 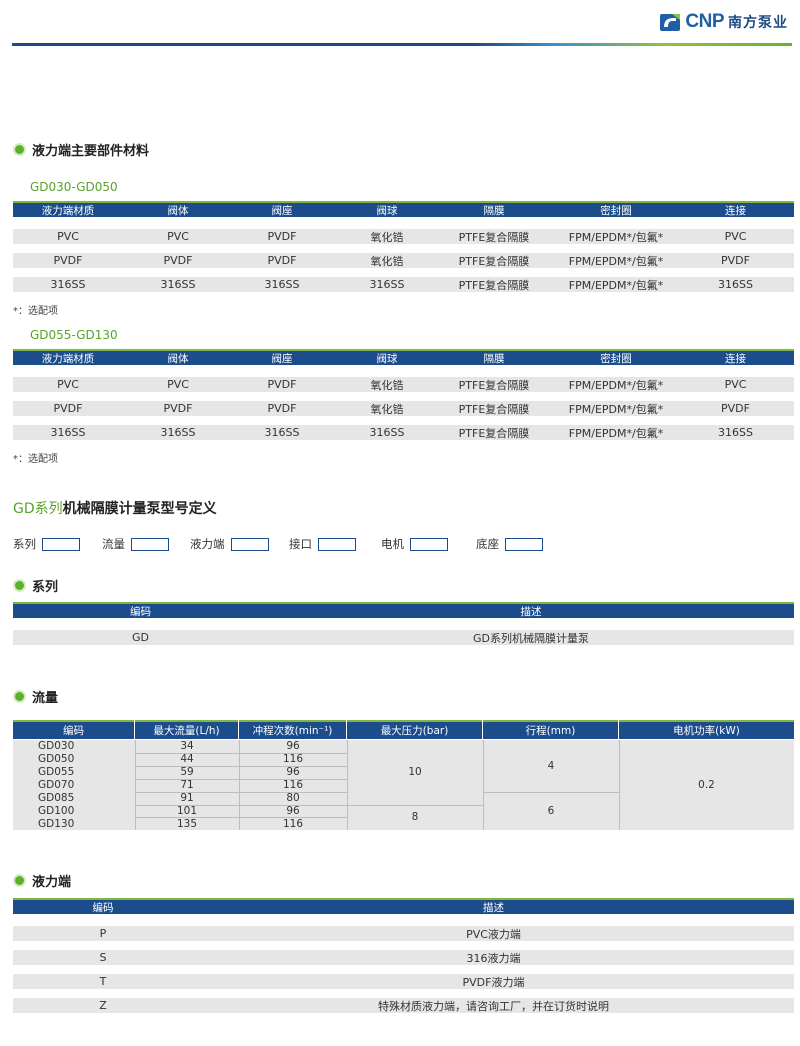 I want to click on table-cell: GD070, so click(x=56, y=785).